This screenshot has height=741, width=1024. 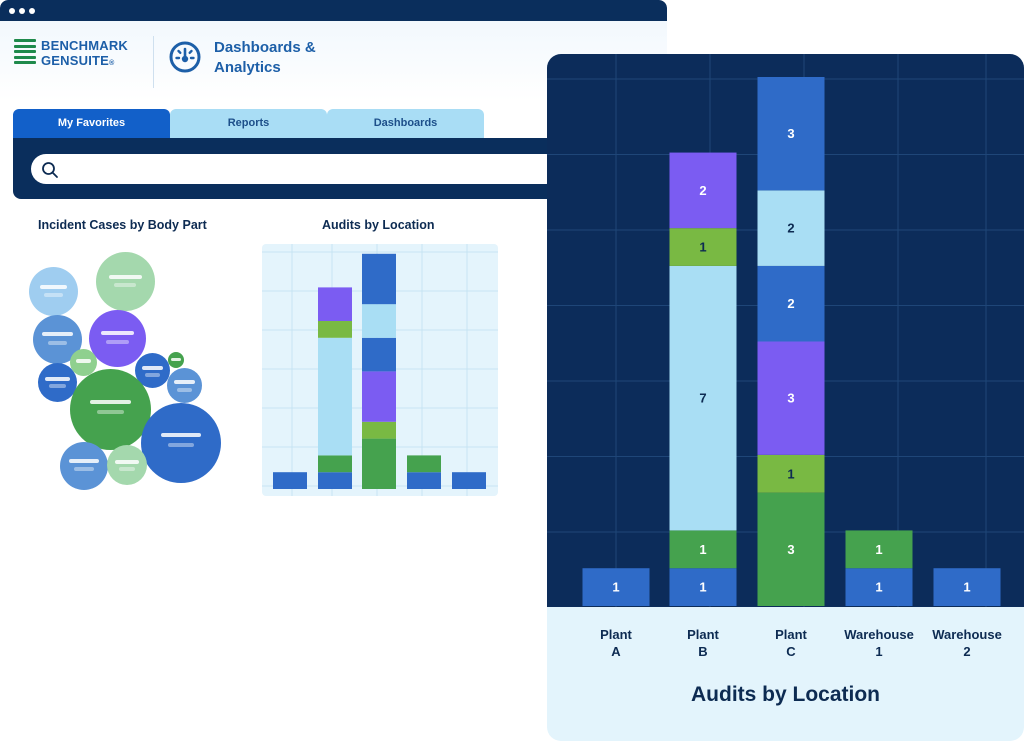 I want to click on window-titlebar, so click(x=333, y=10).